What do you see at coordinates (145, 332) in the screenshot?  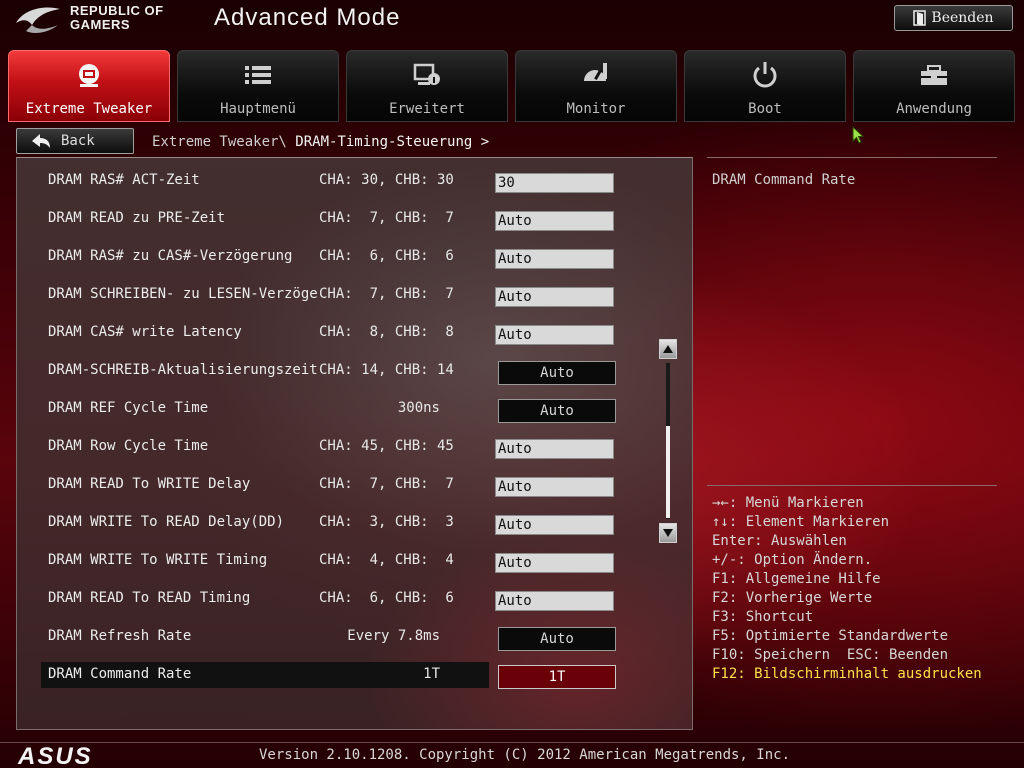 I see `setting-label: DRAM CAS# write Latency` at bounding box center [145, 332].